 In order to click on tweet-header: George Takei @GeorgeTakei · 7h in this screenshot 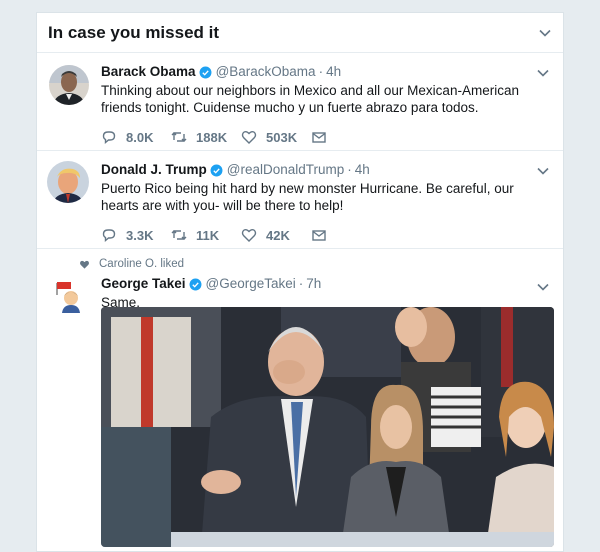, I will do `click(326, 284)`.